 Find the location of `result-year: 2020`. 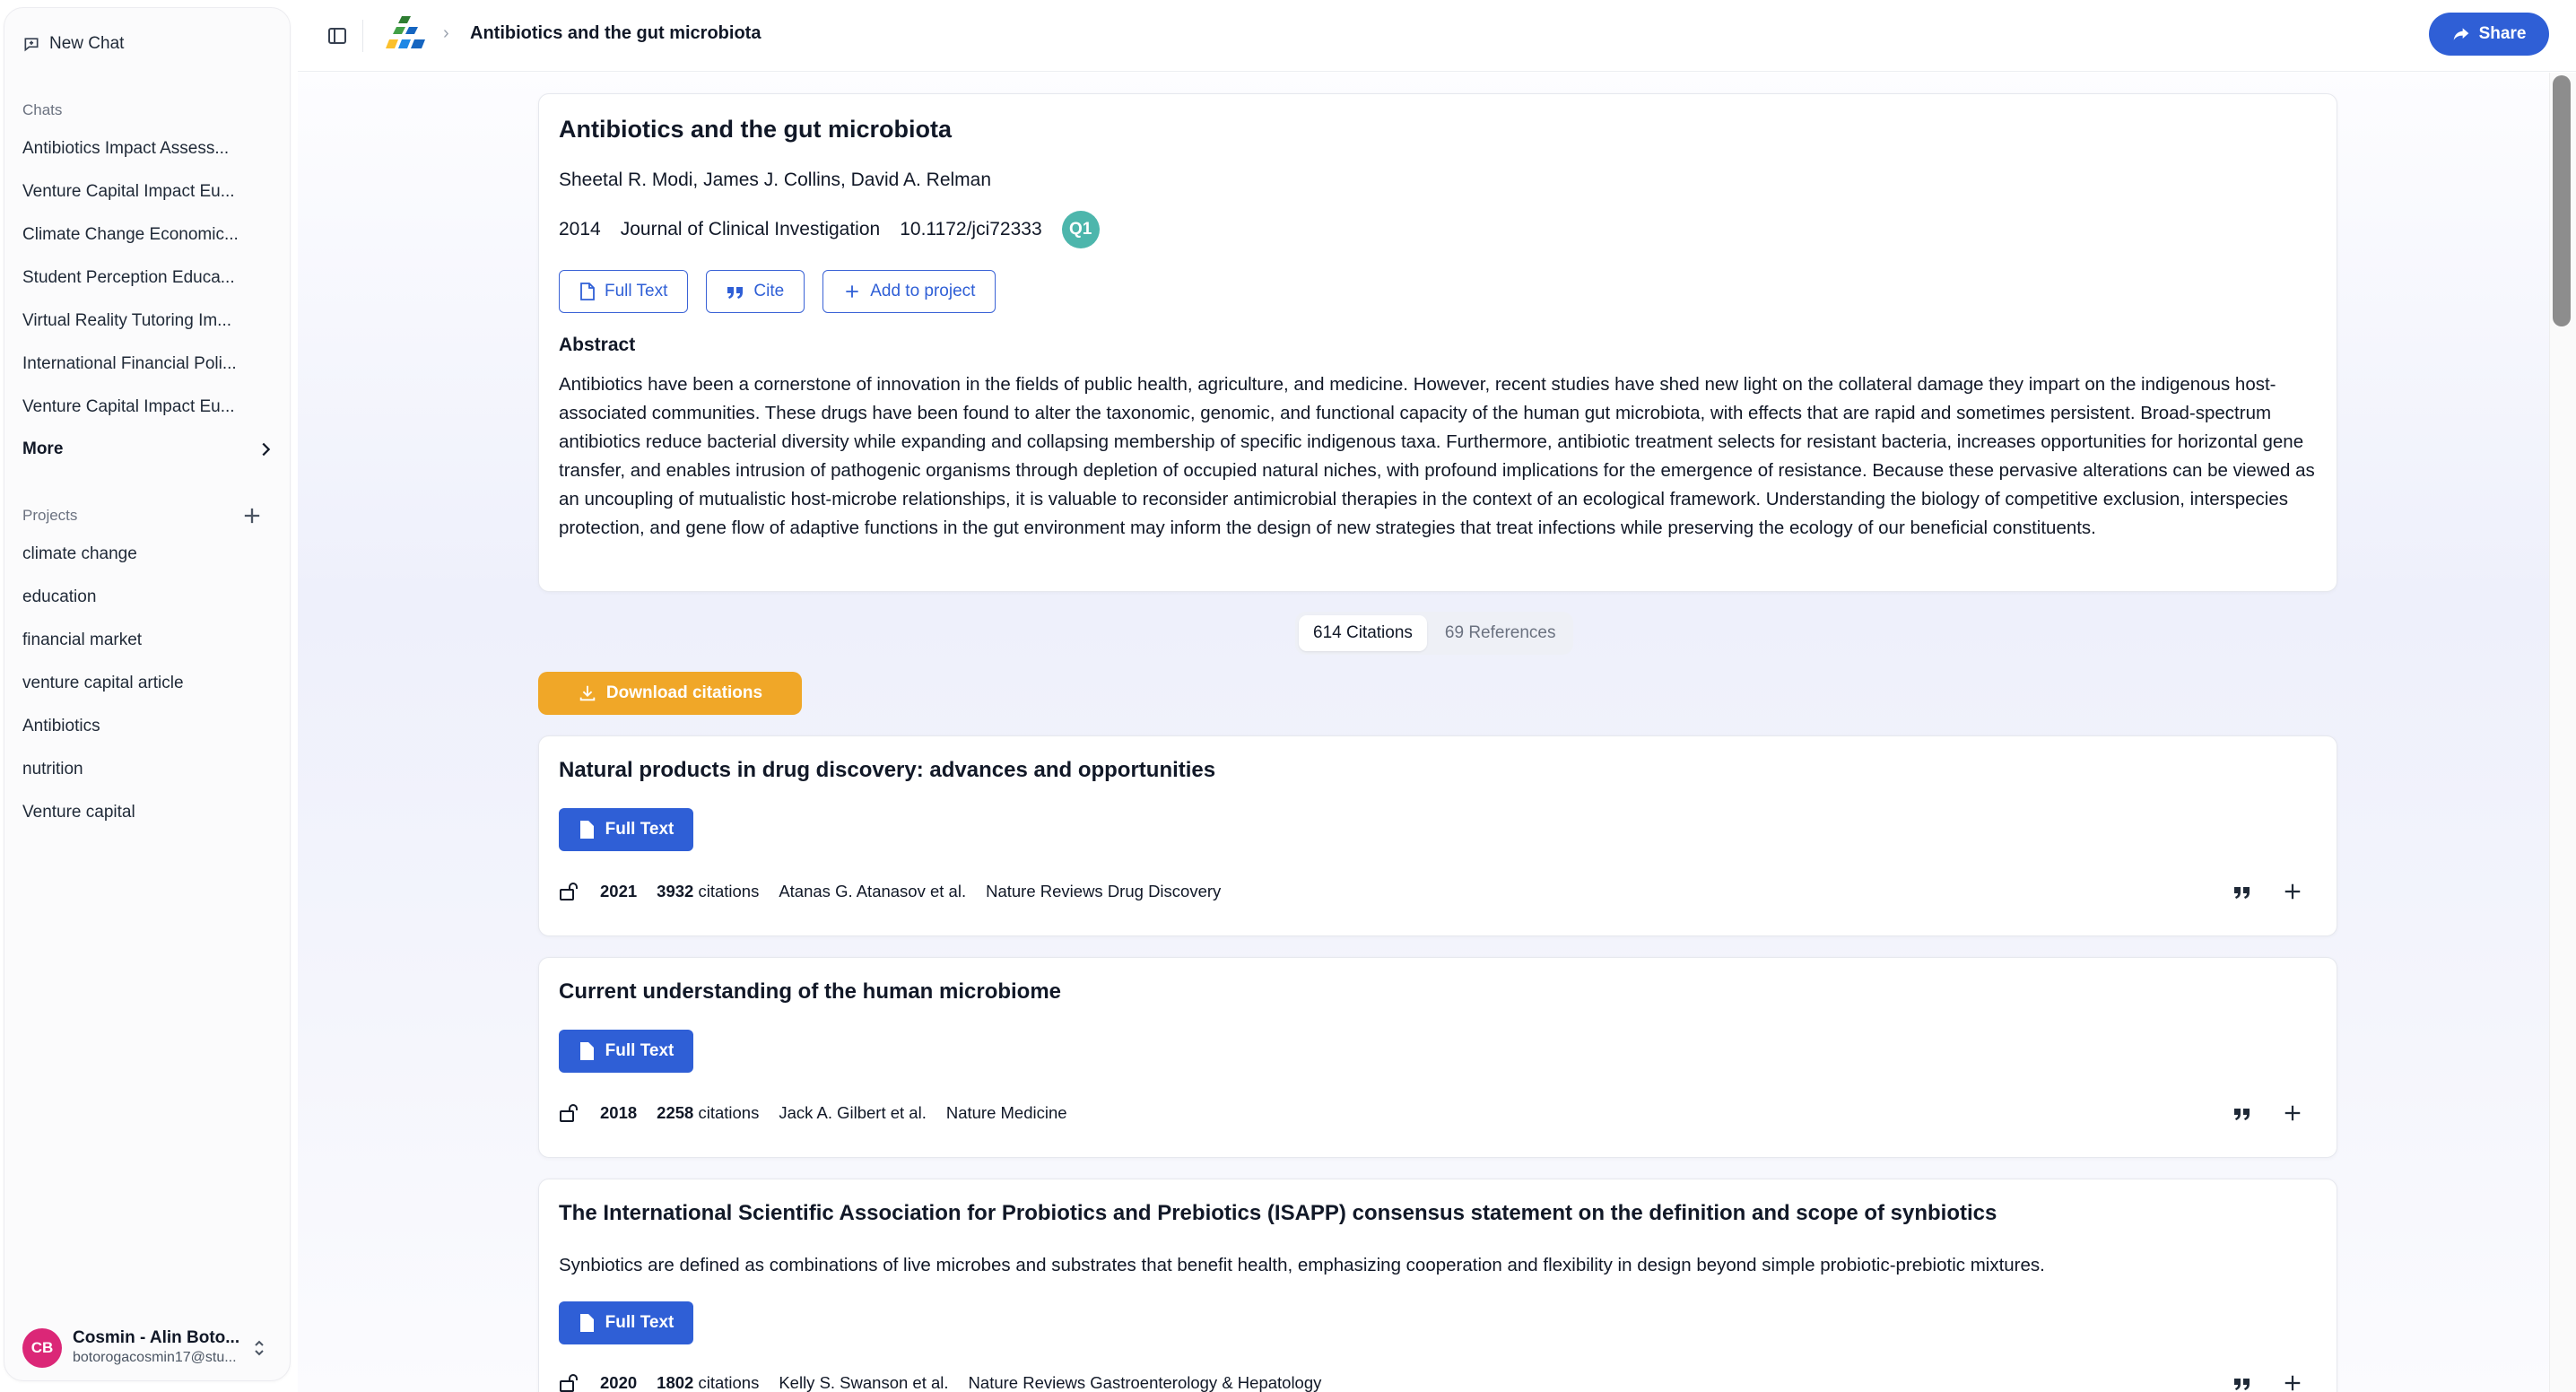

result-year: 2020 is located at coordinates (619, 1383).